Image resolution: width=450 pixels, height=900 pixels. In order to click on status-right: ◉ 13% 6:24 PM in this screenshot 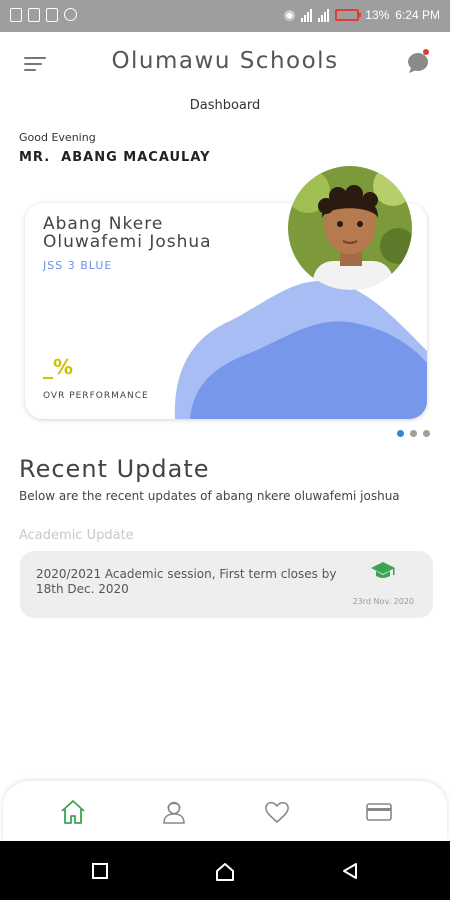, I will do `click(362, 15)`.